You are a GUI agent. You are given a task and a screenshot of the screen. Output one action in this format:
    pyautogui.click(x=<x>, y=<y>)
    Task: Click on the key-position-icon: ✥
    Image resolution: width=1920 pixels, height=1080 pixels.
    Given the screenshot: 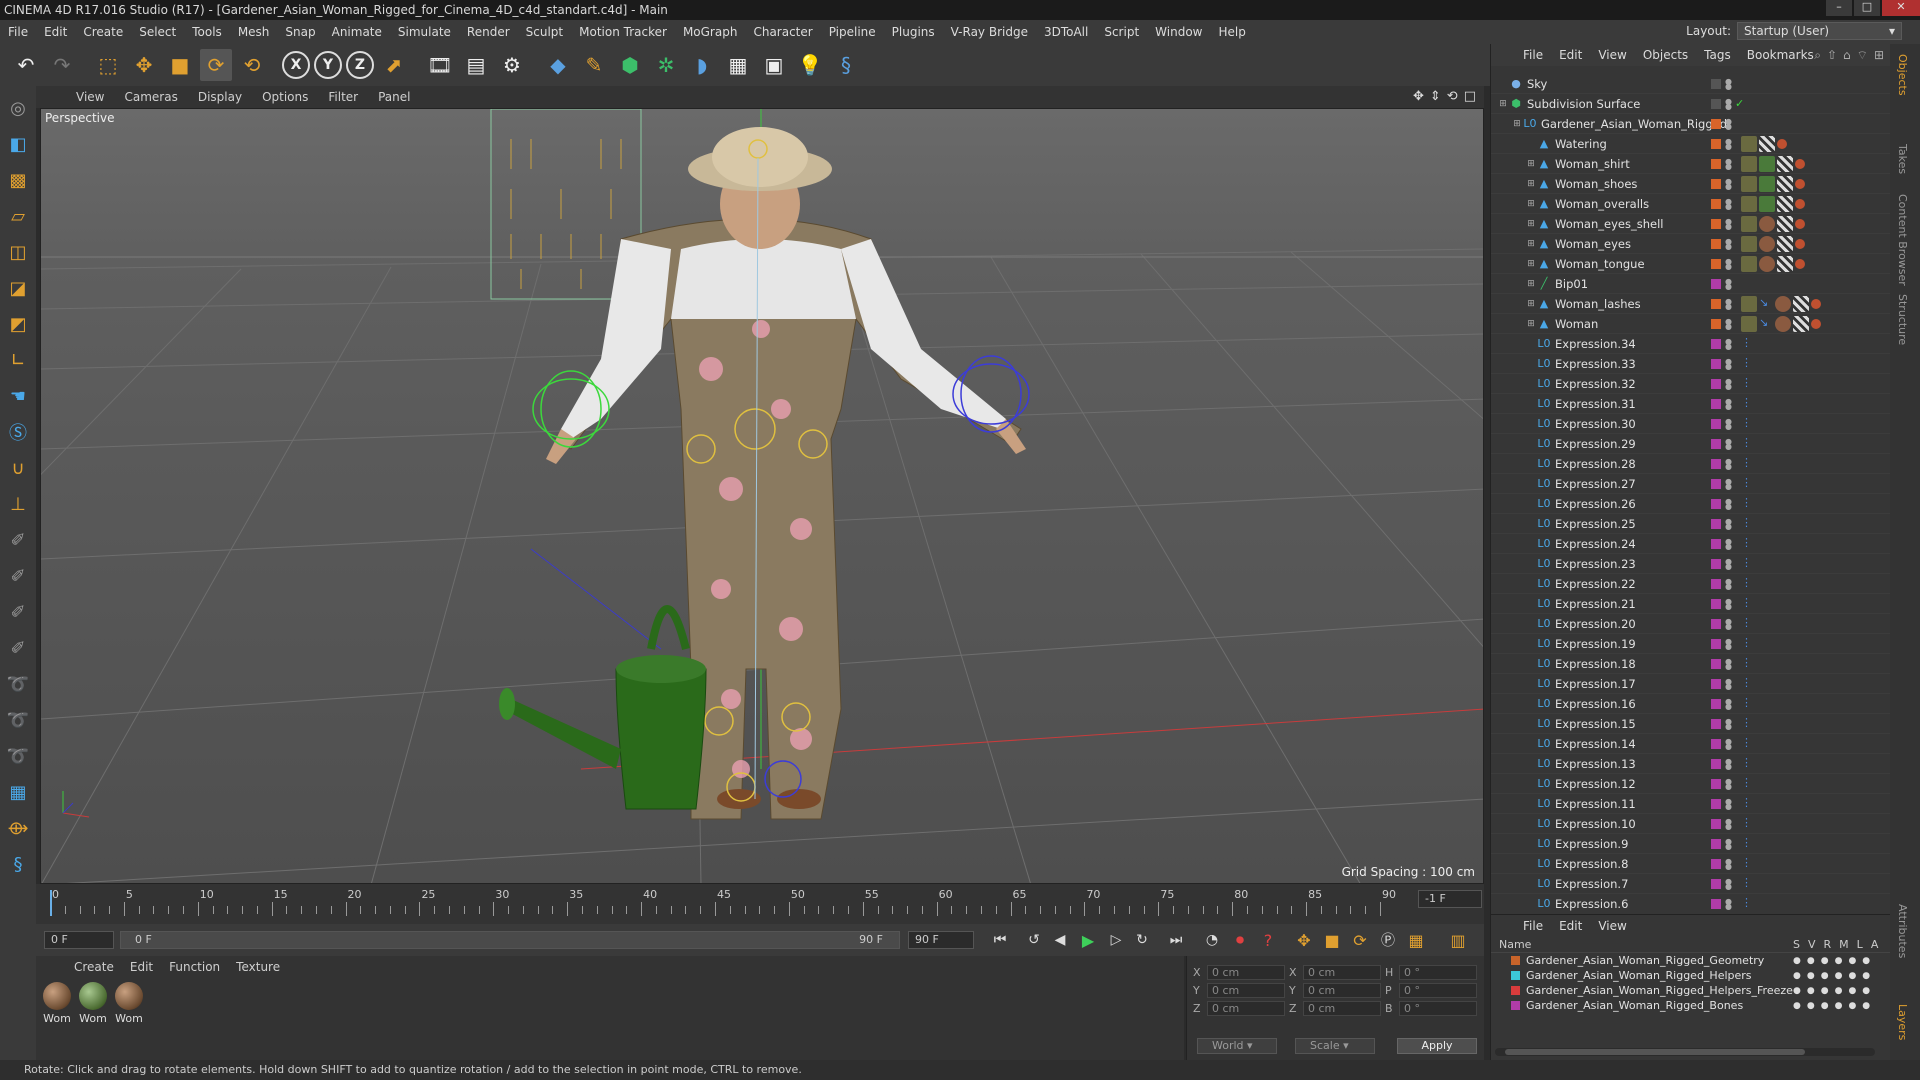 What is the action you would take?
    pyautogui.click(x=1304, y=940)
    